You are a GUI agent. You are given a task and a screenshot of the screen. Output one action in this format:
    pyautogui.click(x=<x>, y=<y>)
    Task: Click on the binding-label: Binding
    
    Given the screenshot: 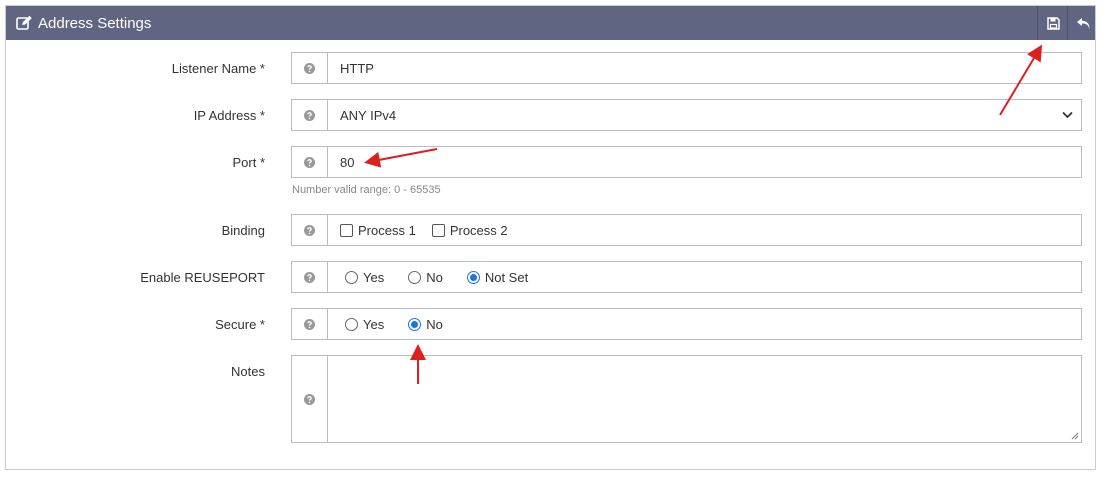 What is the action you would take?
    pyautogui.click(x=243, y=230)
    